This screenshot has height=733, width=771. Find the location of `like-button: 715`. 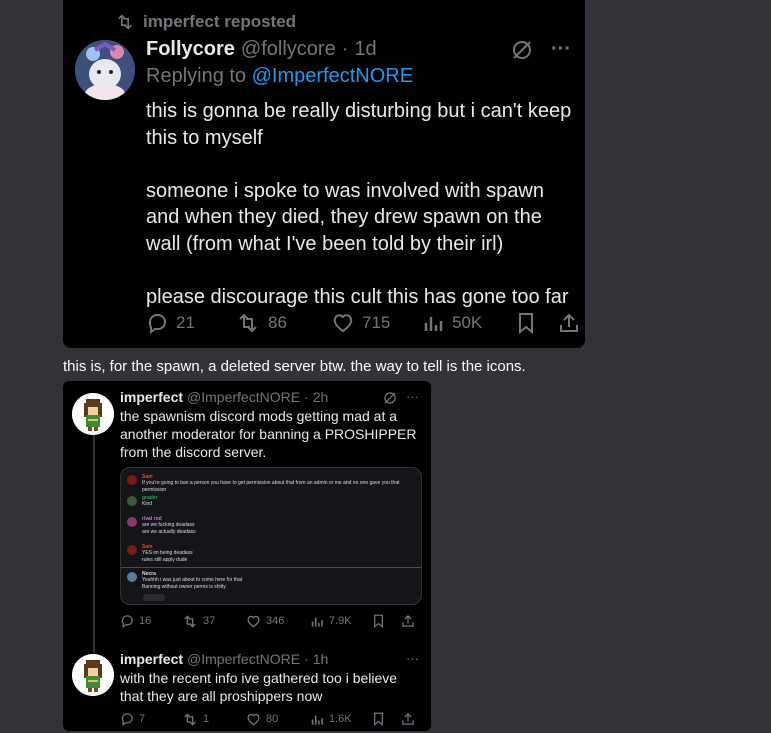

like-button: 715 is located at coordinates (377, 323).